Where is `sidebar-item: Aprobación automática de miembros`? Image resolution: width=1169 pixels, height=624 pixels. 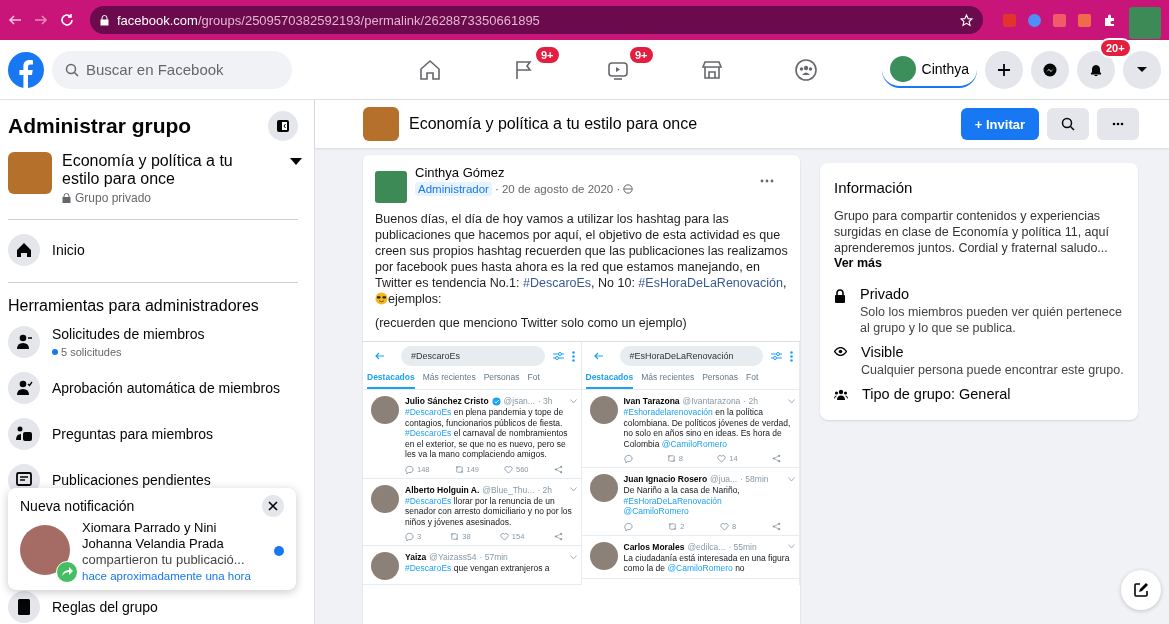
sidebar-item: Aprobación automática de miembros is located at coordinates (157, 388).